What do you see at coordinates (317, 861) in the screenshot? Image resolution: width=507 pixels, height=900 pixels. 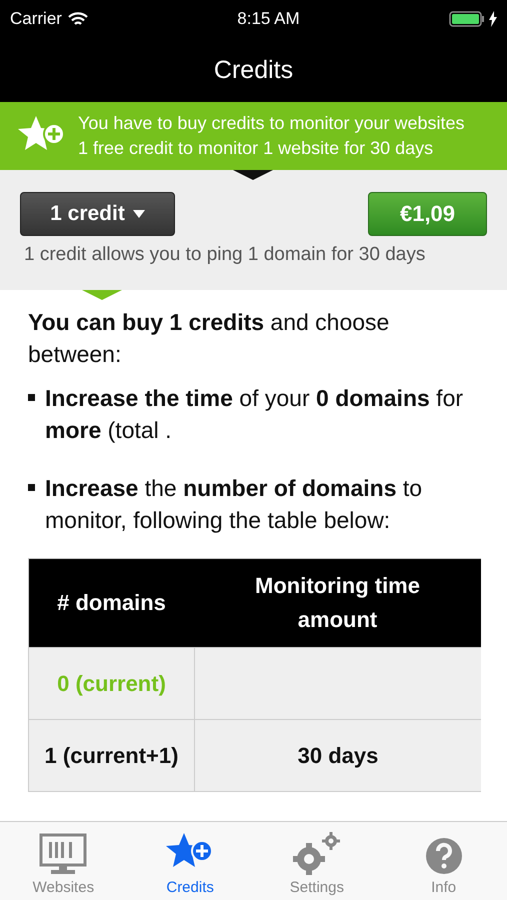 I see `tab: Settings` at bounding box center [317, 861].